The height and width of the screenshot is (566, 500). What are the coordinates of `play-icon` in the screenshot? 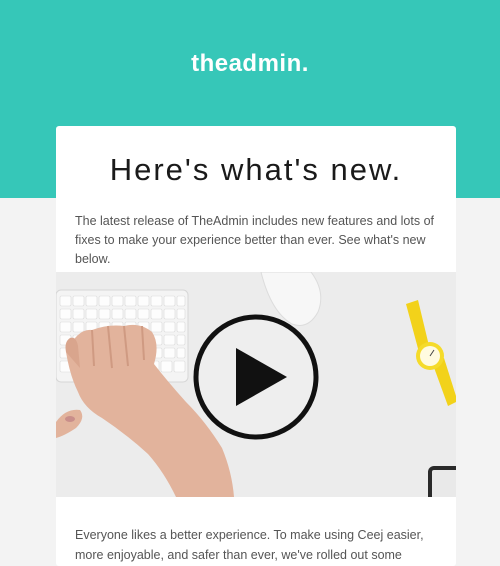 It's located at (256, 377).